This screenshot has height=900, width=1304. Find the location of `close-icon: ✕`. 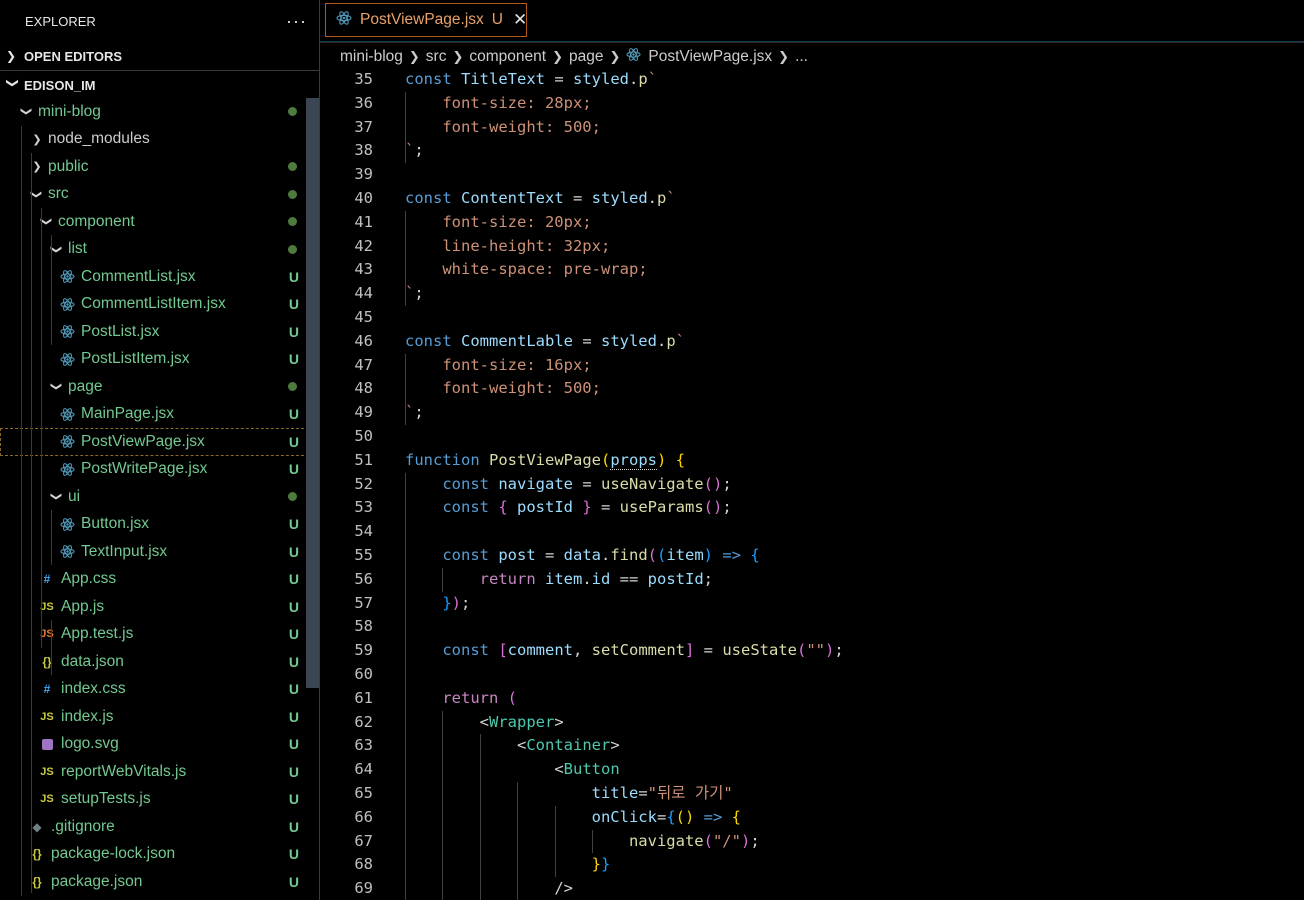

close-icon: ✕ is located at coordinates (520, 20).